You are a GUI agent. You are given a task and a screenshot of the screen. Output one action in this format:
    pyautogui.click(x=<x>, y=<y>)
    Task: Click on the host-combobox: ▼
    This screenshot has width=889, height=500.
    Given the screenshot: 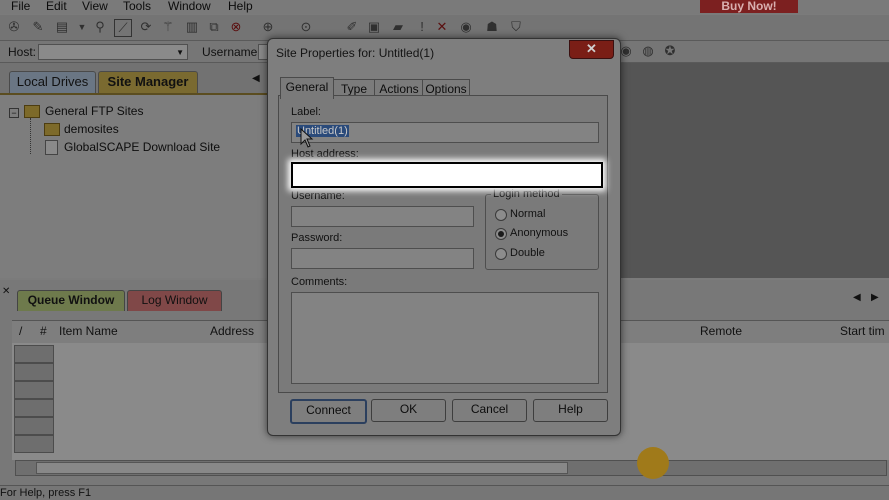 What is the action you would take?
    pyautogui.click(x=113, y=52)
    